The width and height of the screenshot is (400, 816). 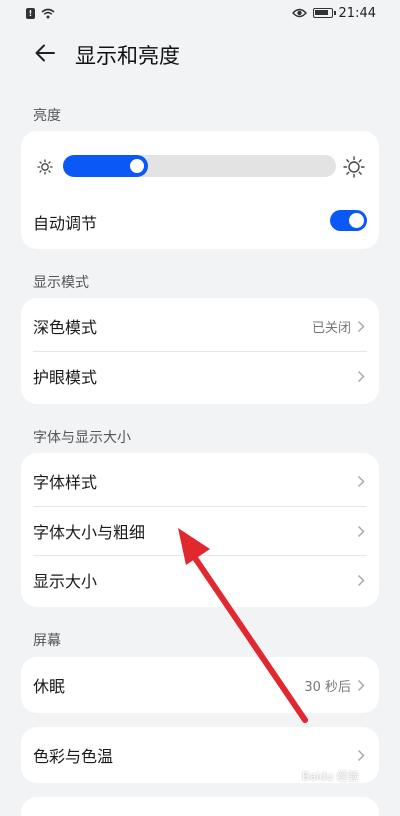 I want to click on section-label-brightness: 亮度, so click(x=47, y=116).